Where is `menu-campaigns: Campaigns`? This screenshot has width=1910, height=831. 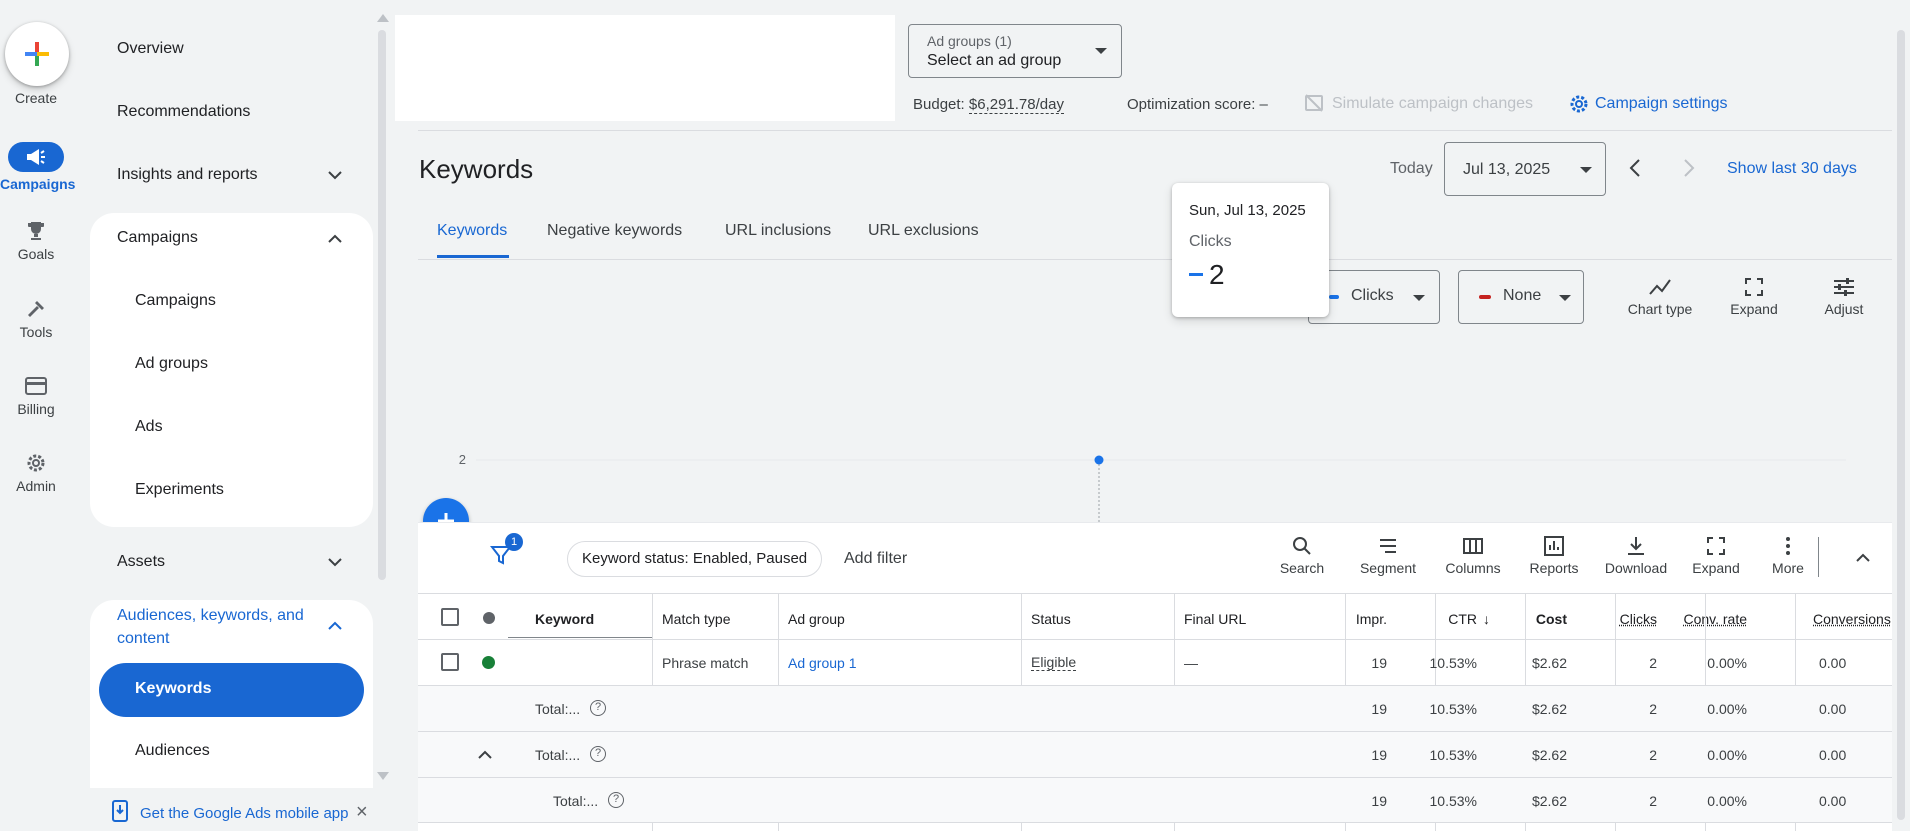
menu-campaigns: Campaigns is located at coordinates (175, 301).